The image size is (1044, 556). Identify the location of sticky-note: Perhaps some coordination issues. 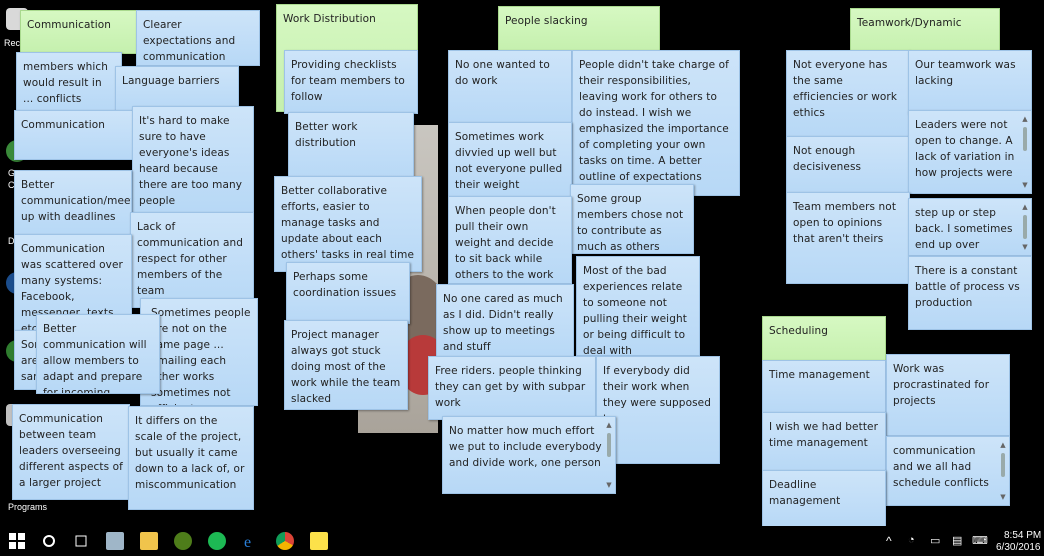
(348, 293).